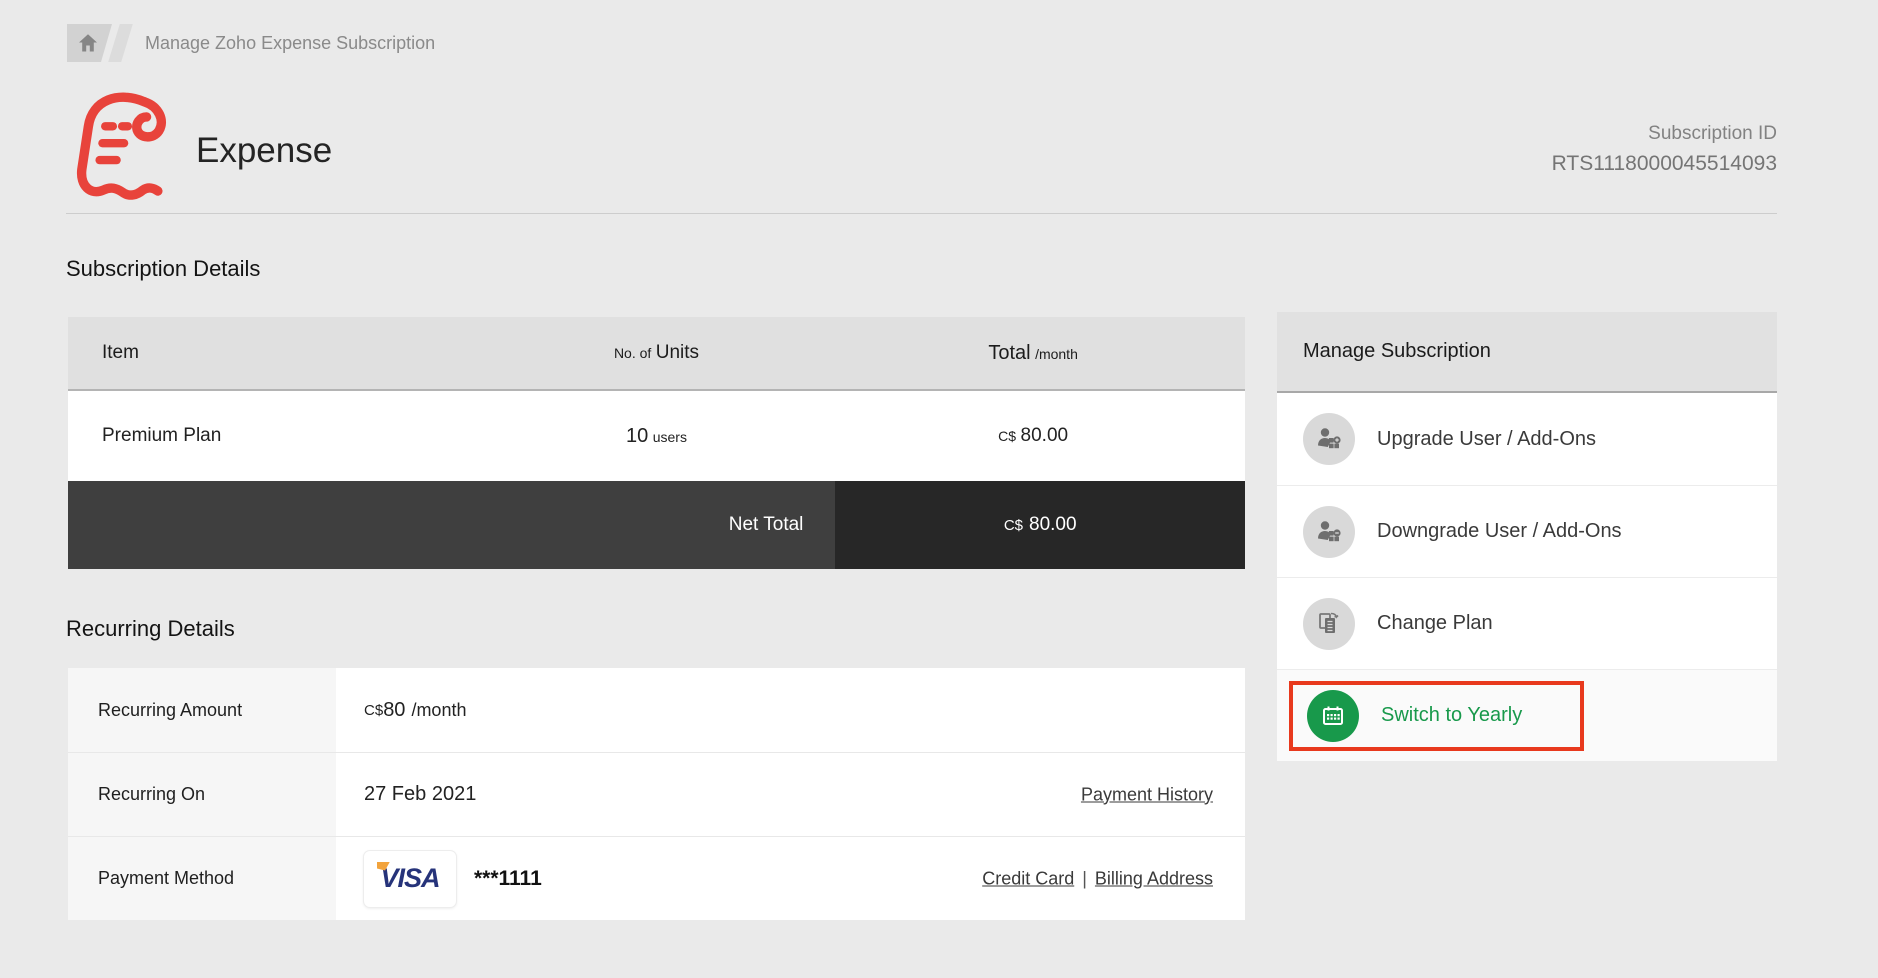  What do you see at coordinates (1333, 715) in the screenshot?
I see `calendar-icon` at bounding box center [1333, 715].